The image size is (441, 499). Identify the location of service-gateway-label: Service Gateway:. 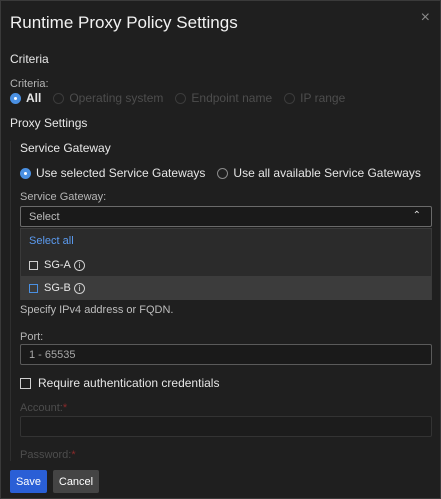
(63, 197).